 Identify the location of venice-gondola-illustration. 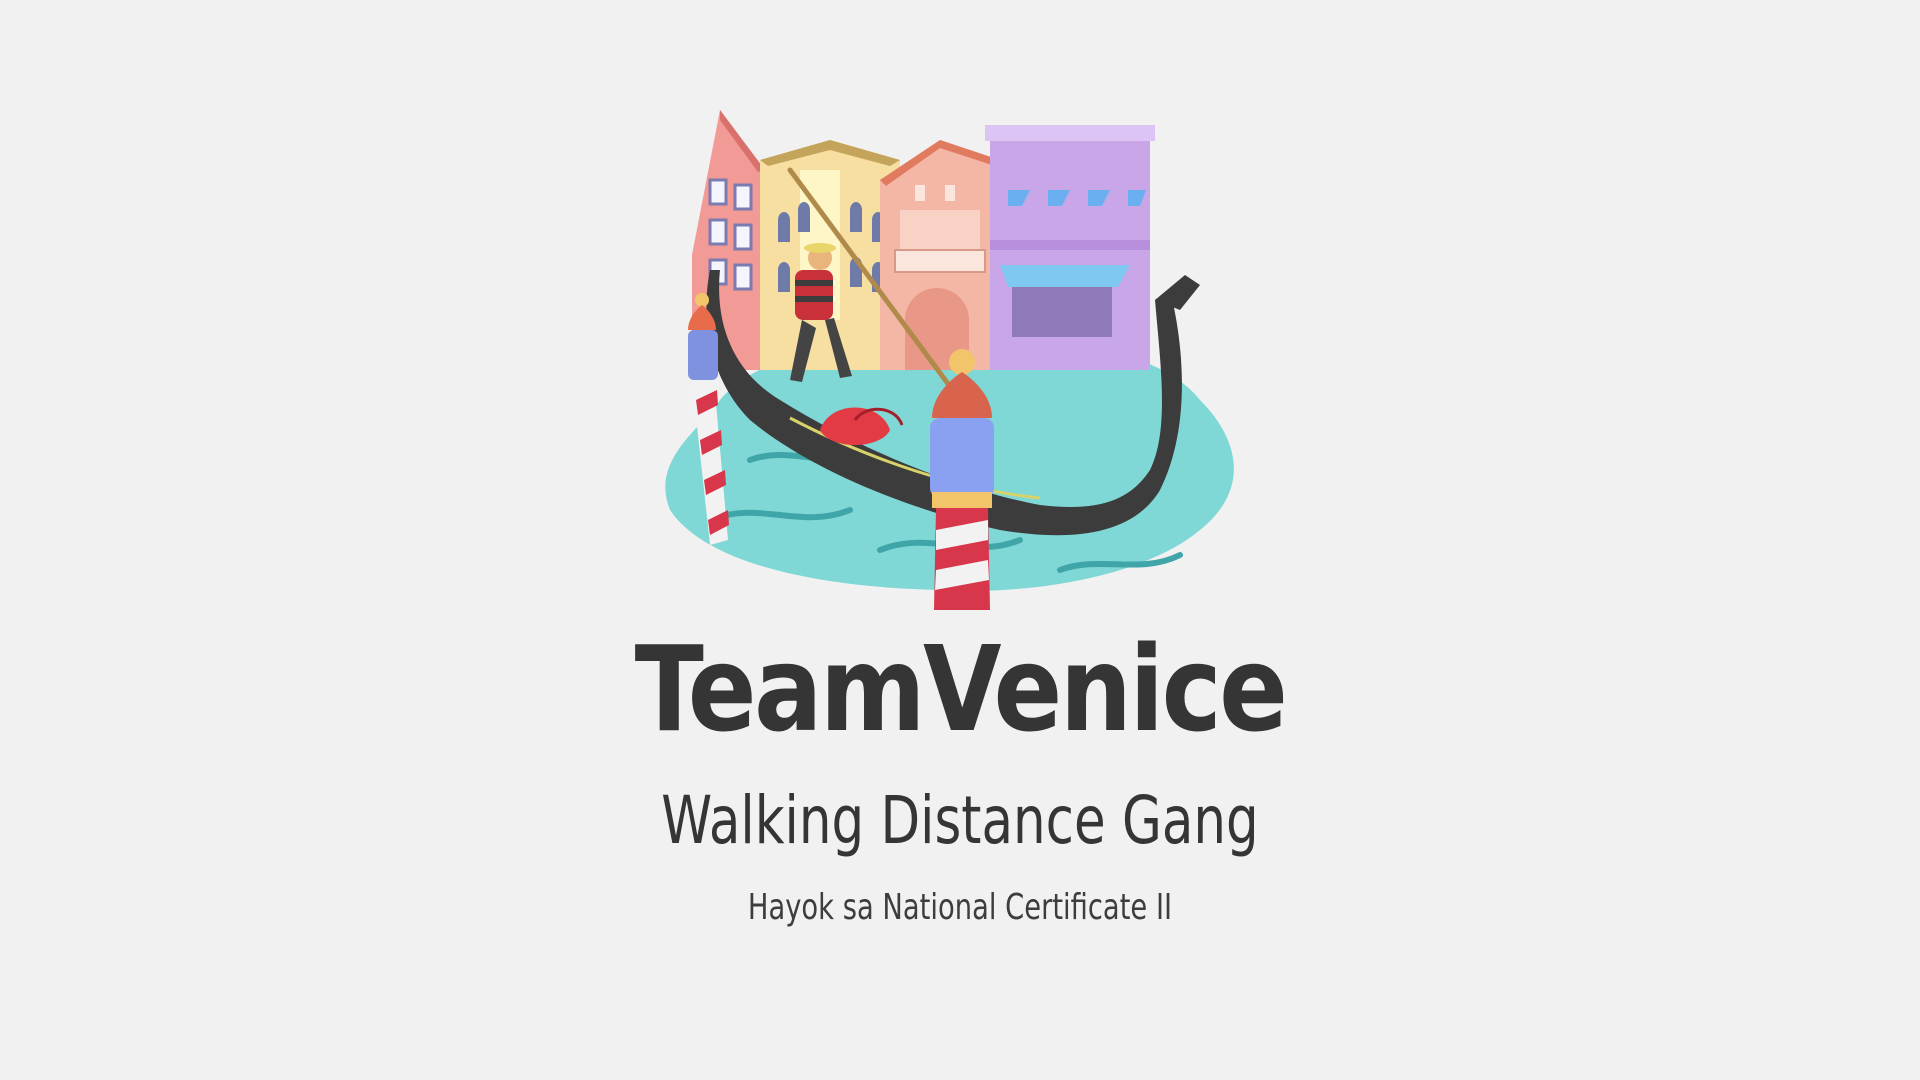
(949, 360).